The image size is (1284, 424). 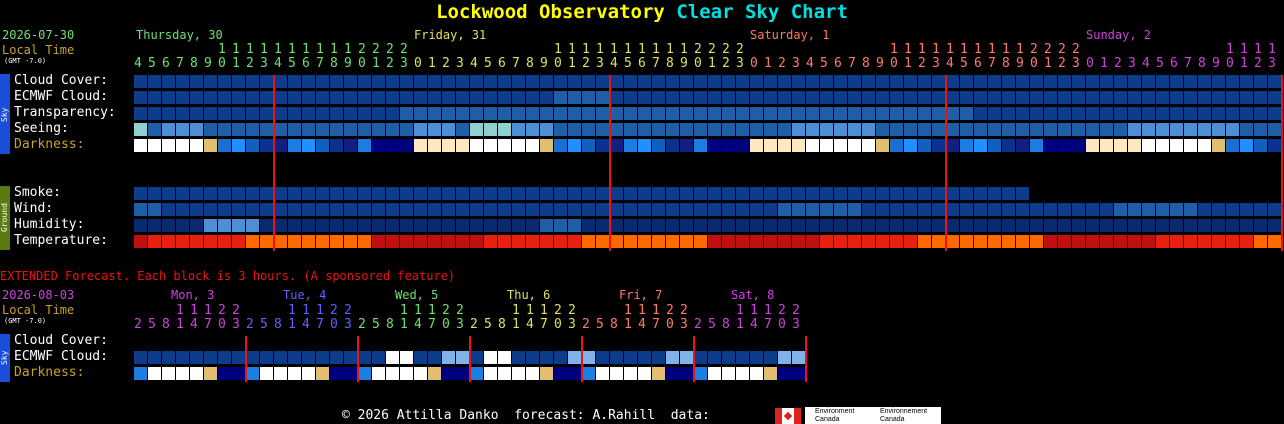 I want to click on hour-tens: 2, so click(x=1062, y=49).